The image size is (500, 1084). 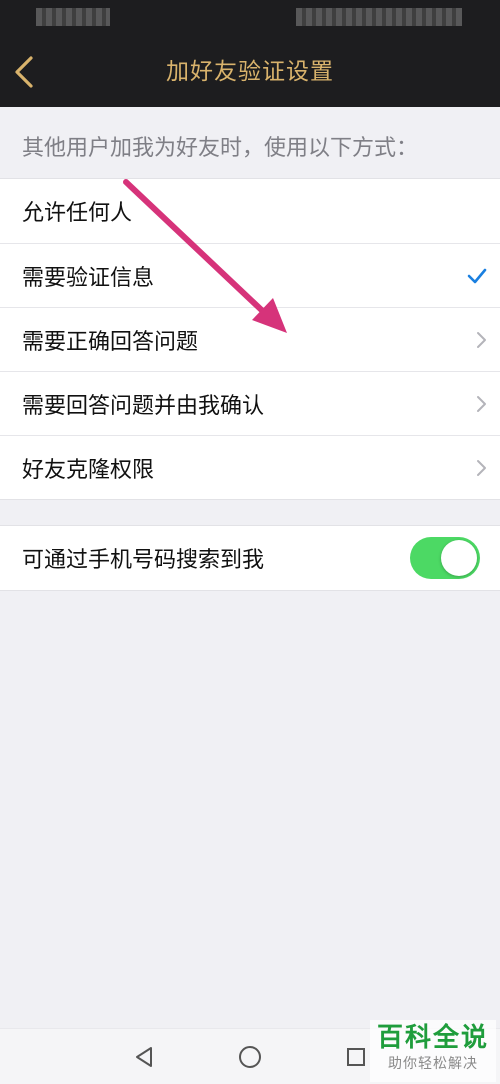 What do you see at coordinates (356, 1057) in the screenshot?
I see `recents-square-icon` at bounding box center [356, 1057].